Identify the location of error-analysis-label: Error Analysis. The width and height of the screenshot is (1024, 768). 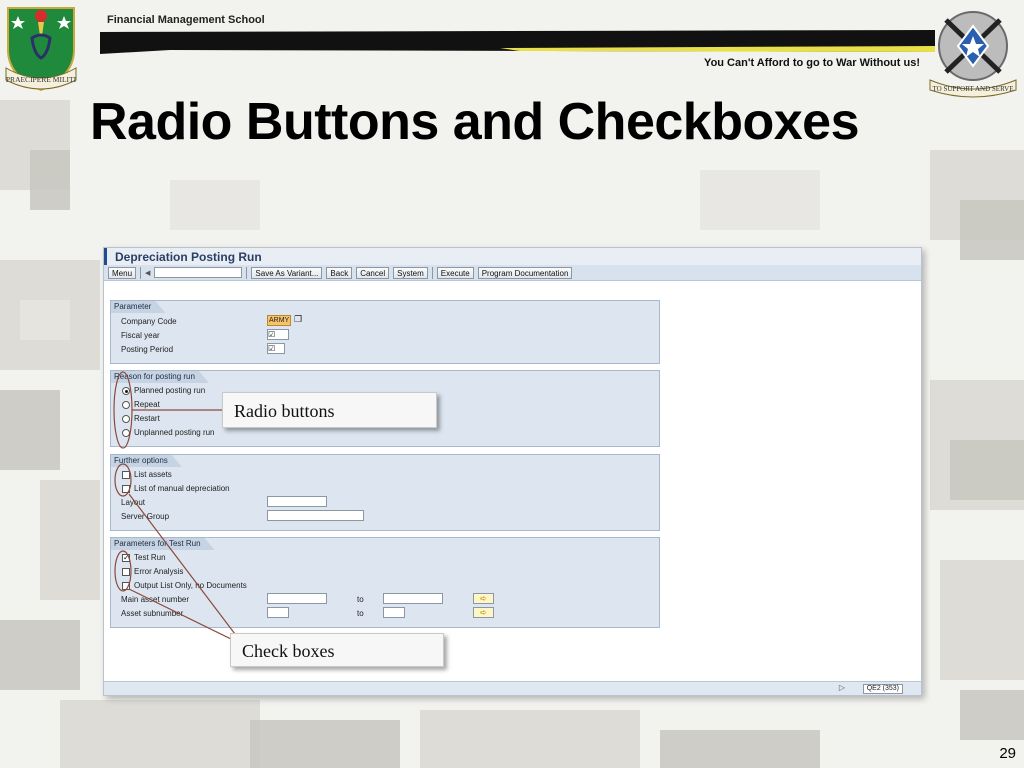
(159, 571).